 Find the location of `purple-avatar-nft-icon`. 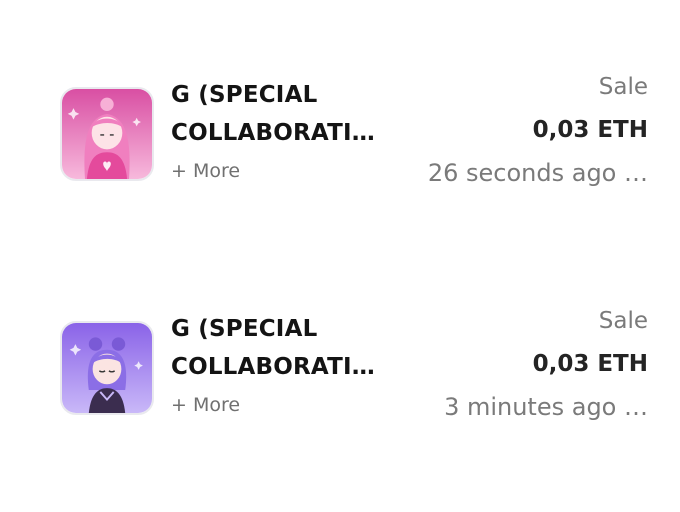

purple-avatar-nft-icon is located at coordinates (107, 368).